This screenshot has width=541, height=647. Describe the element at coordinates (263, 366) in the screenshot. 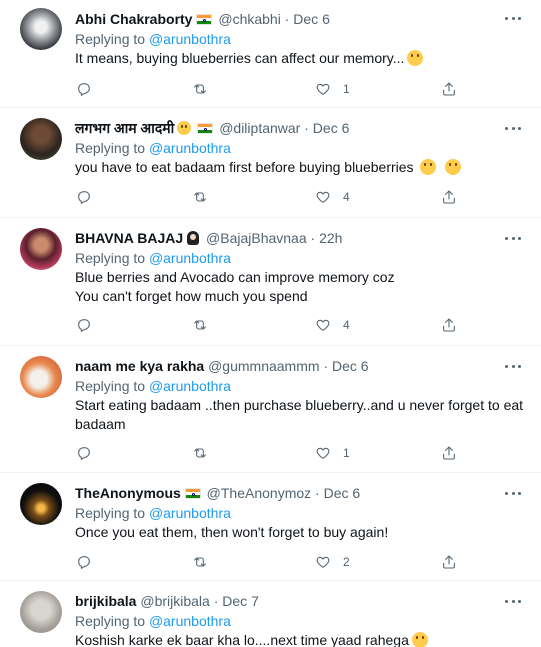

I see `user-handle: @gummnaammm` at that location.